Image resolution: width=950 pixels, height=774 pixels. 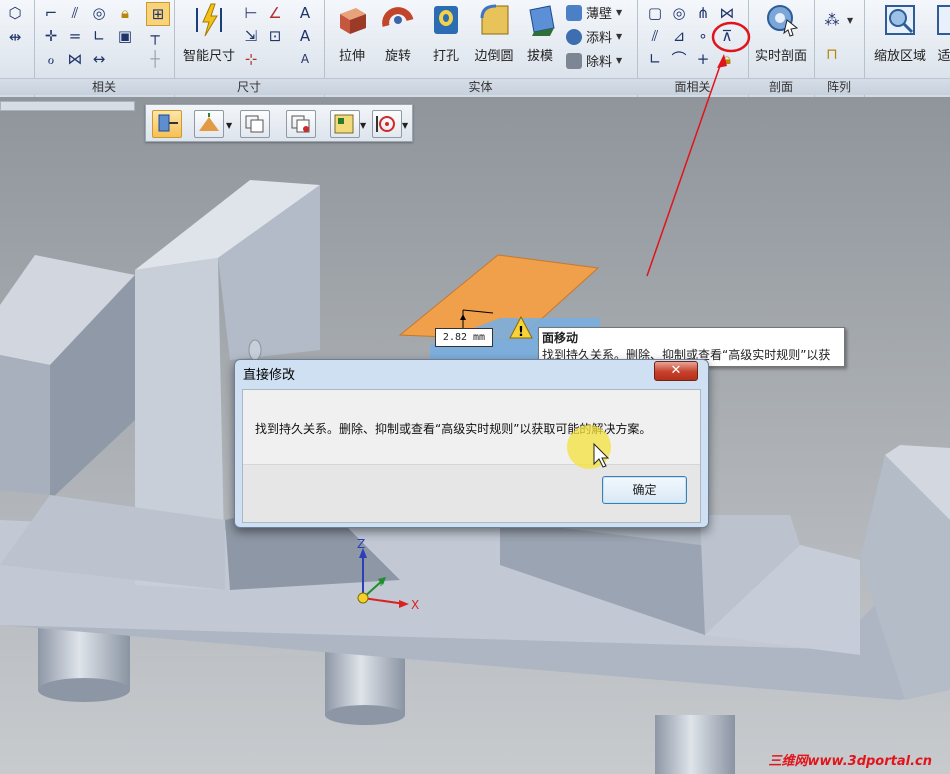 I want to click on detach-face-icon, so click(x=300, y=124).